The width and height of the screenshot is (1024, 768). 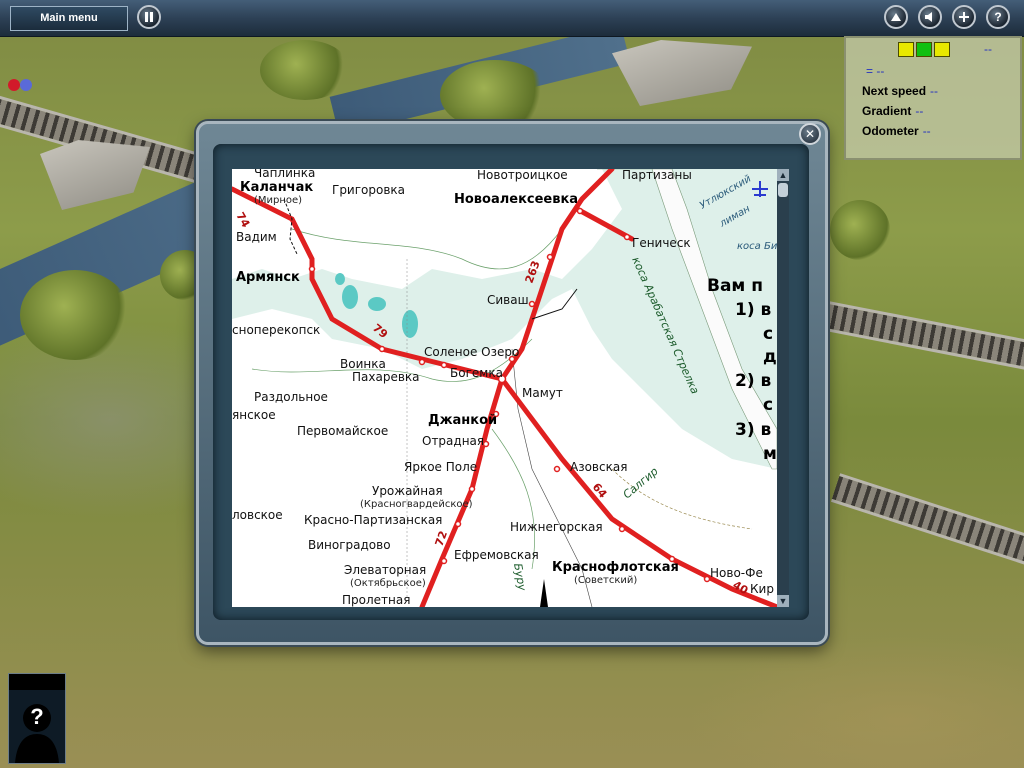 I want to click on town-kalanchak: Каланчак, so click(x=276, y=187).